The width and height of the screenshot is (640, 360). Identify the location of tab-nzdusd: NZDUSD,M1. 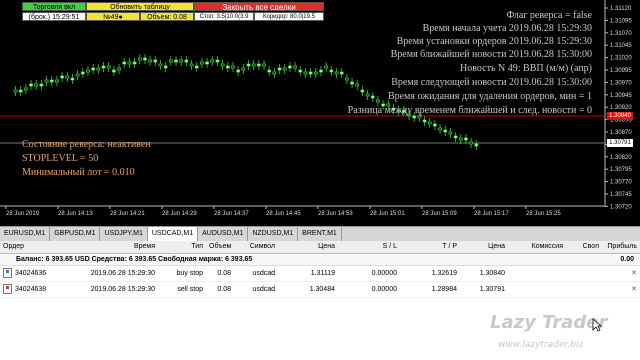
(273, 234).